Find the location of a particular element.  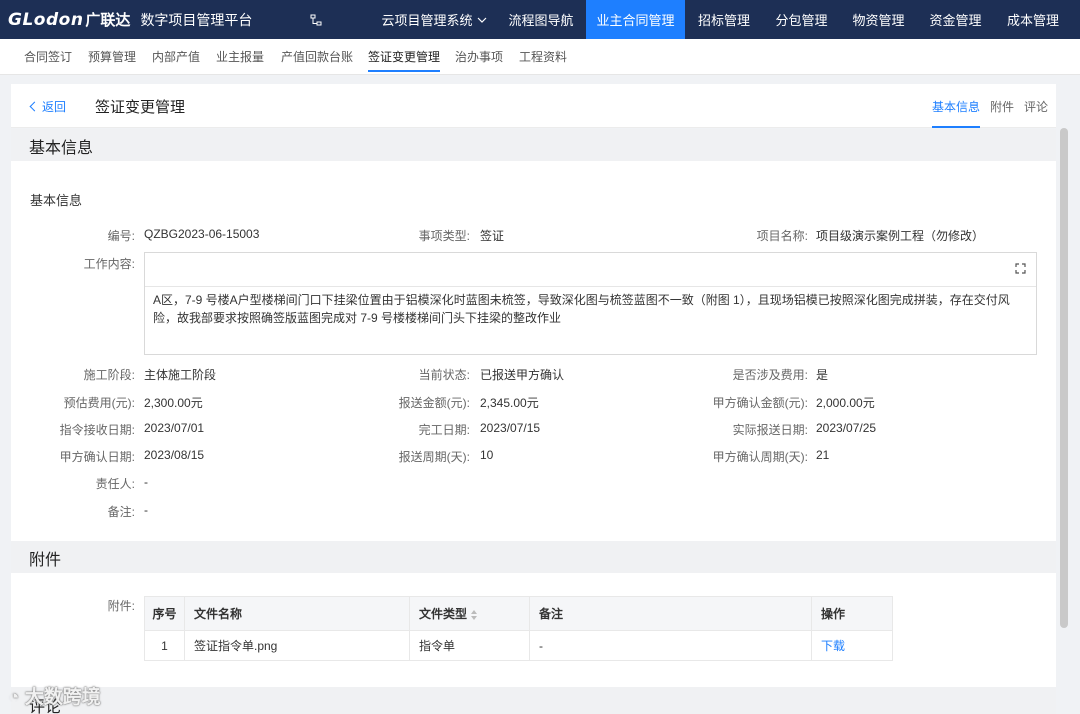

content-label: 工作内容: is located at coordinates (109, 264).